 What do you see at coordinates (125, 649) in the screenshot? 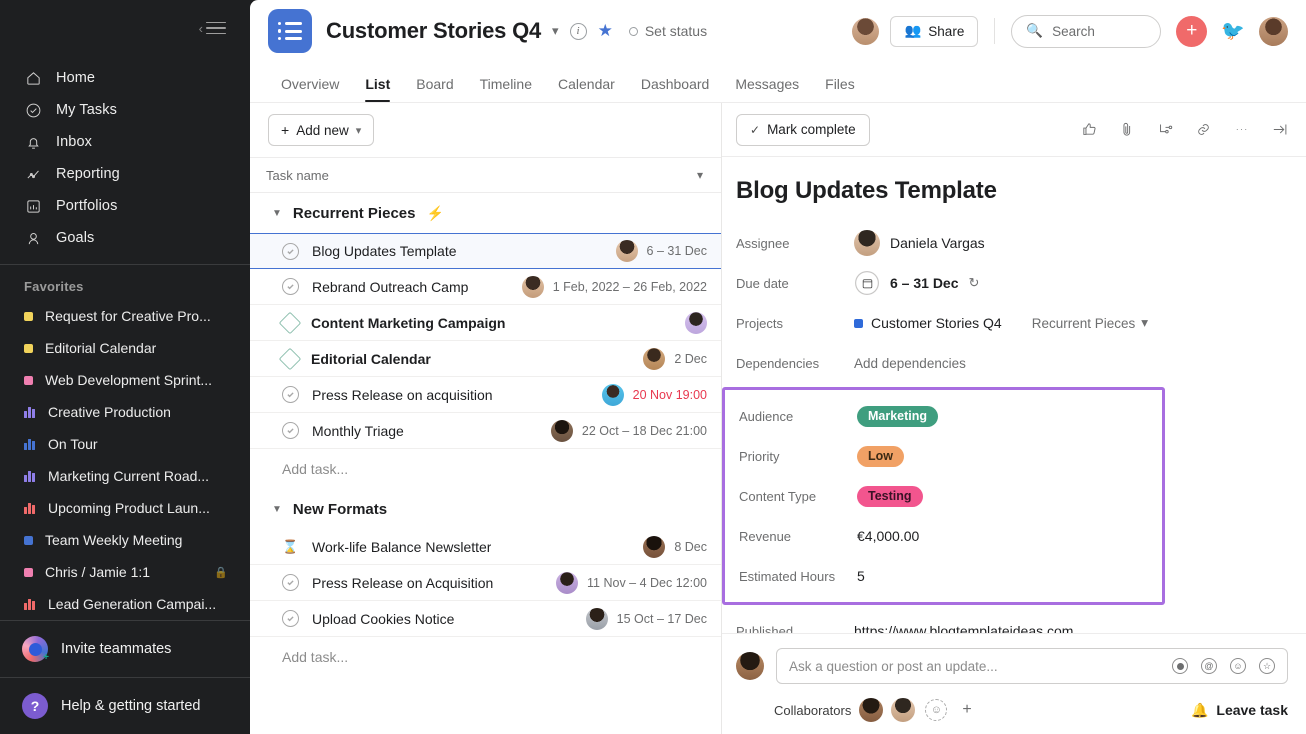
I see `invite-teammates-button: + Invite teammates` at bounding box center [125, 649].